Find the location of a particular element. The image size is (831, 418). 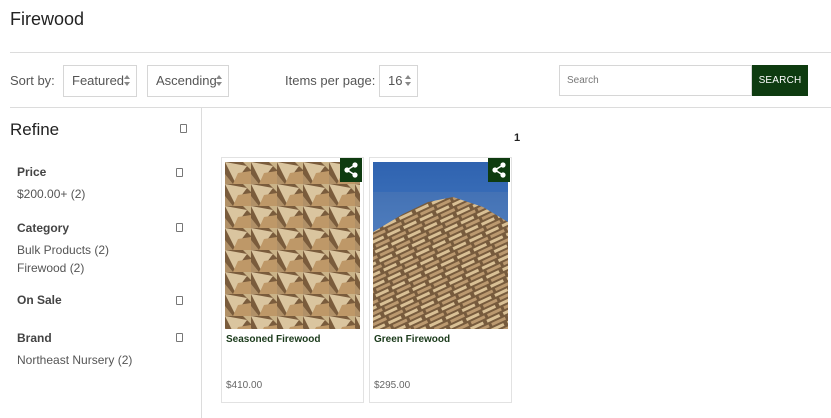

per-page-value: 16 is located at coordinates (395, 80).